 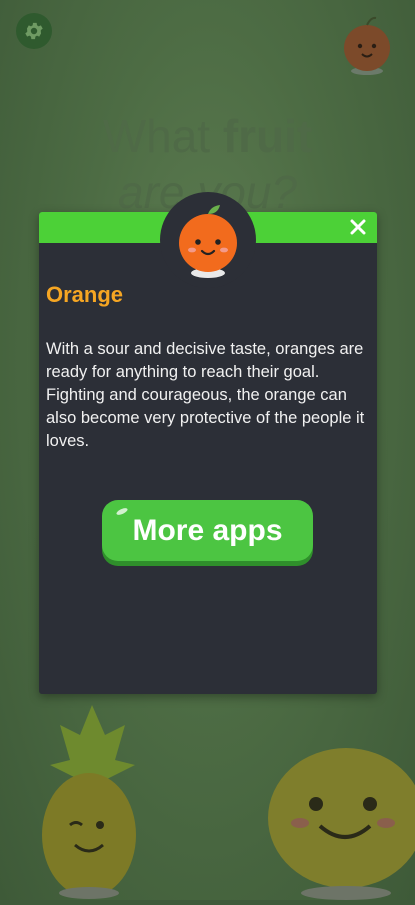 I want to click on orange-character-icon, so click(x=367, y=45).